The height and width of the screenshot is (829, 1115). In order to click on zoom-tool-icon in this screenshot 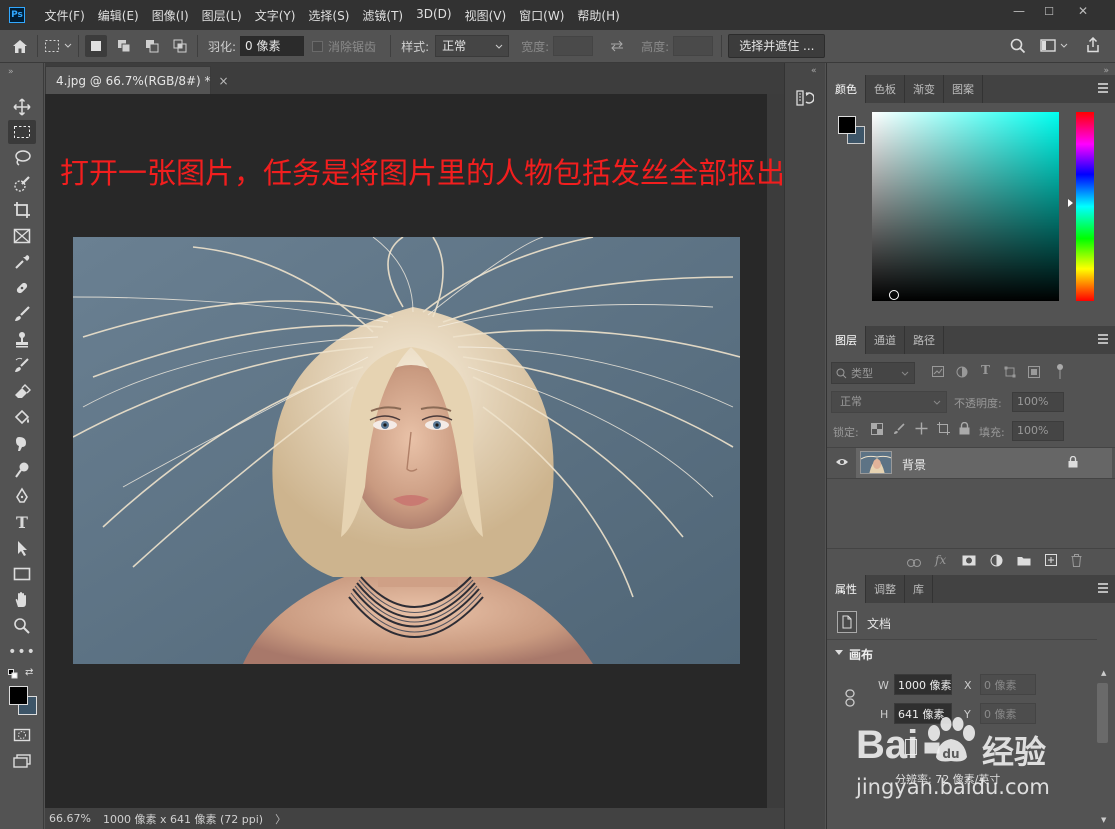, I will do `click(22, 626)`.